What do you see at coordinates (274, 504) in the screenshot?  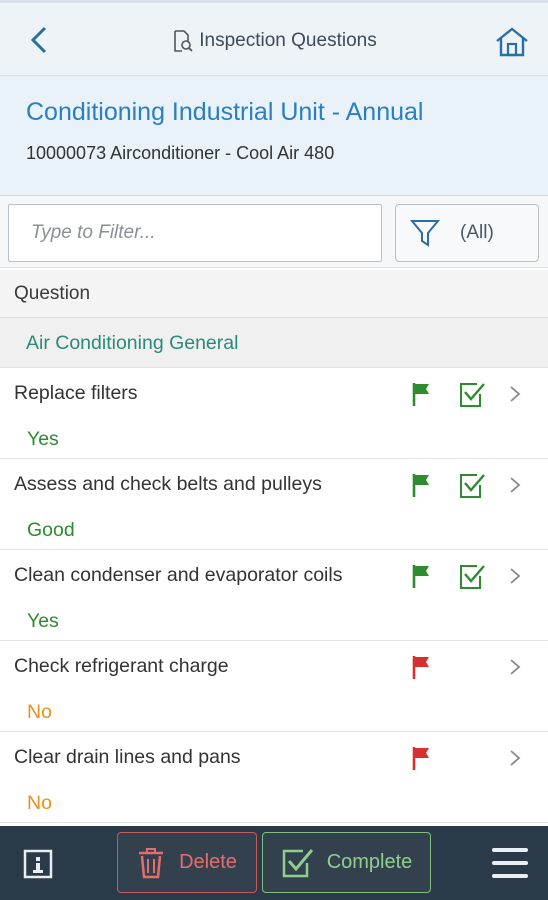 I see `question-row: Assess and check belts and pulleys Good` at bounding box center [274, 504].